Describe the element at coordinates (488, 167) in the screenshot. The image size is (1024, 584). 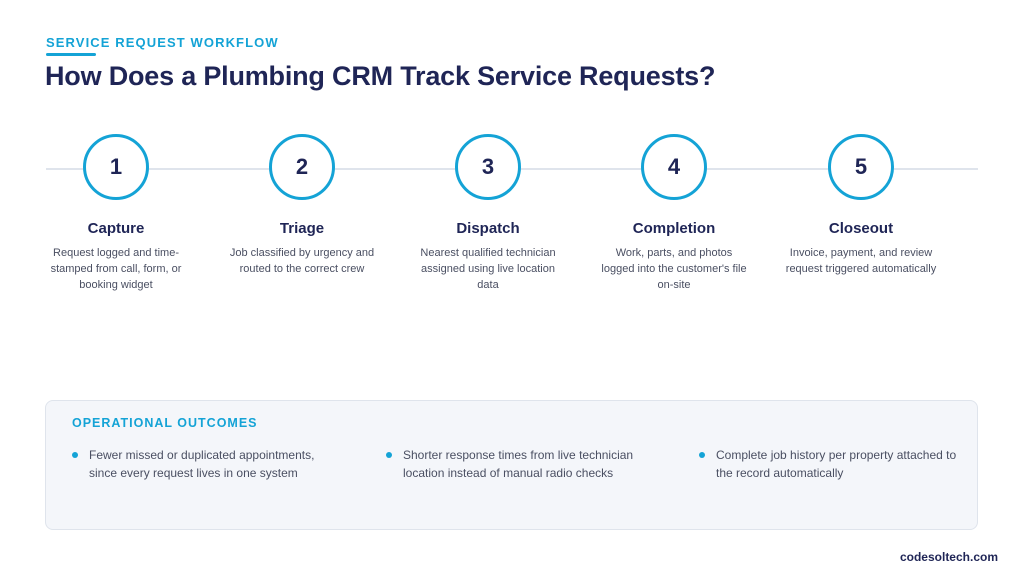
I see `step-number-circle: 3` at that location.